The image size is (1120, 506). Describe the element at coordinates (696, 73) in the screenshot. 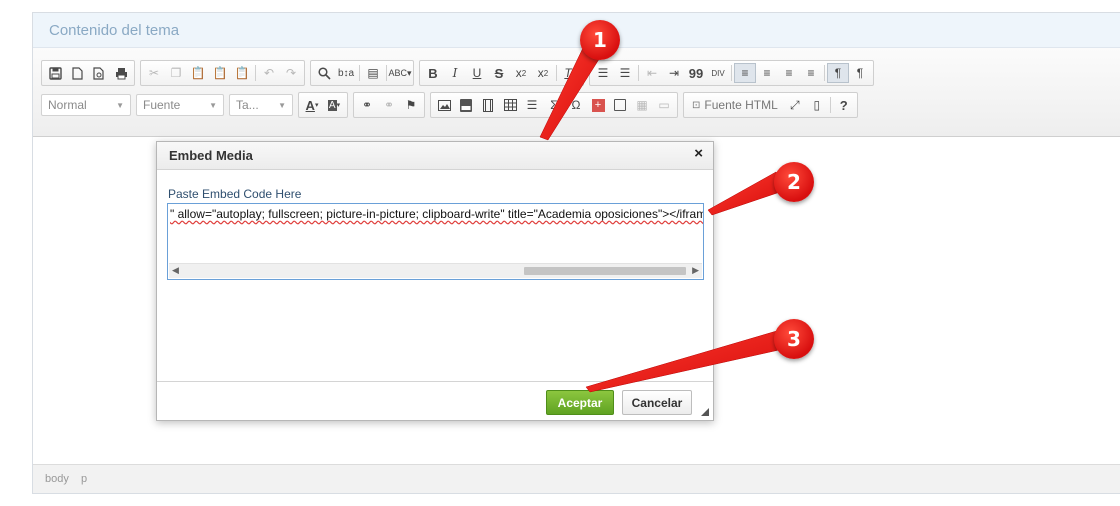

I see `blockquote-icon: 99` at that location.